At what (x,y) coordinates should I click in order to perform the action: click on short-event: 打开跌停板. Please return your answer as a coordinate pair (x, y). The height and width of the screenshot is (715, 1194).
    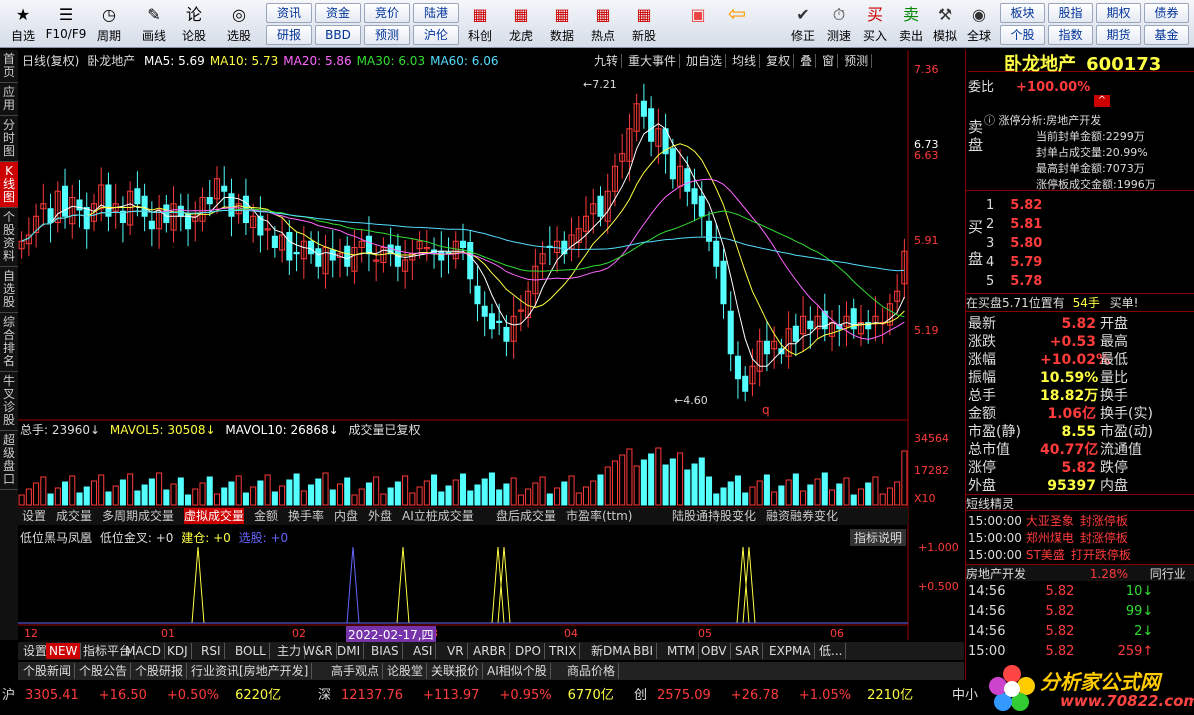
    Looking at the image, I should click on (1100, 555).